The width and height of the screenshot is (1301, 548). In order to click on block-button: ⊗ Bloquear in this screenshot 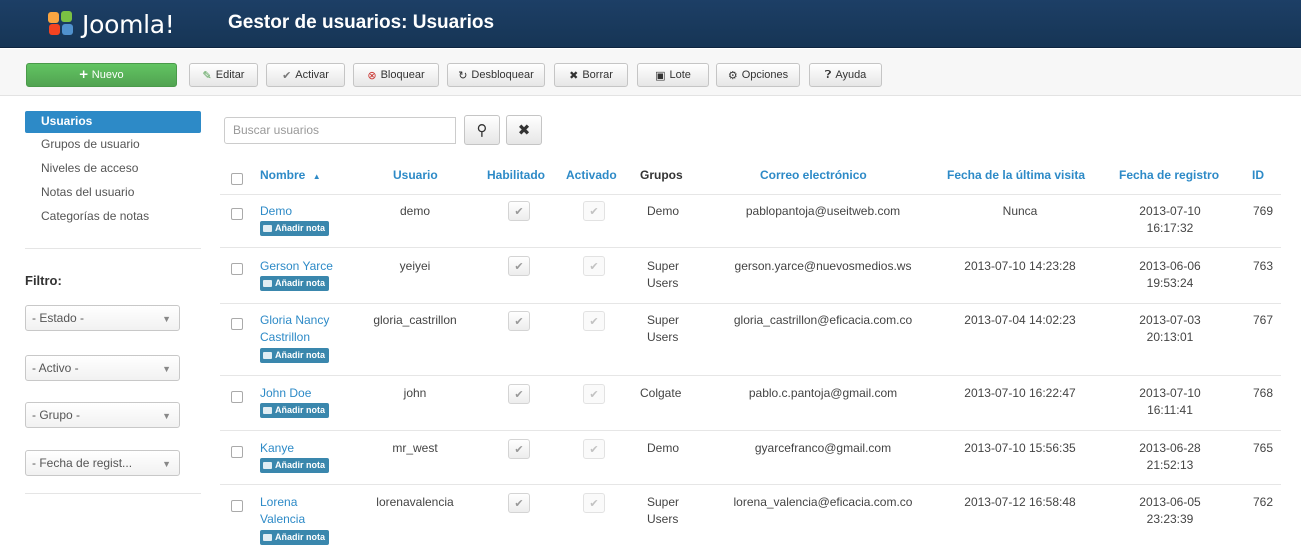, I will do `click(396, 75)`.